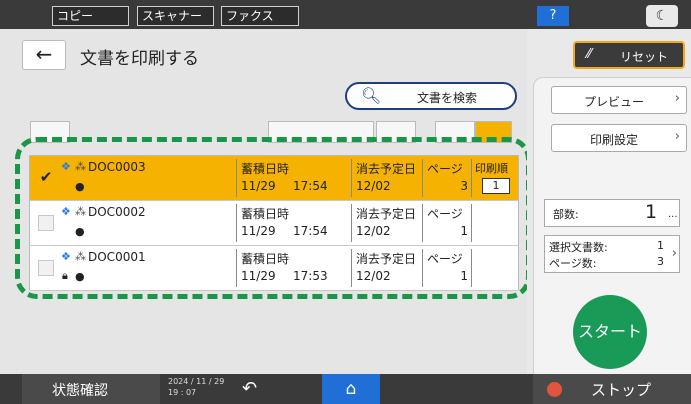 The height and width of the screenshot is (404, 691). I want to click on page-title: 文書を印刷する, so click(139, 59).